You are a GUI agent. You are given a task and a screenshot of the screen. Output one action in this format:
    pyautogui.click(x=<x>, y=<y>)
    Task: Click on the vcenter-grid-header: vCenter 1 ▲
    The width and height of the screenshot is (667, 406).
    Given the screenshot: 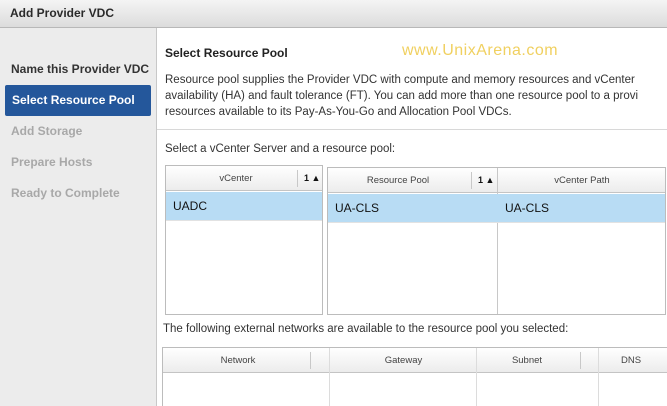 What is the action you would take?
    pyautogui.click(x=244, y=178)
    